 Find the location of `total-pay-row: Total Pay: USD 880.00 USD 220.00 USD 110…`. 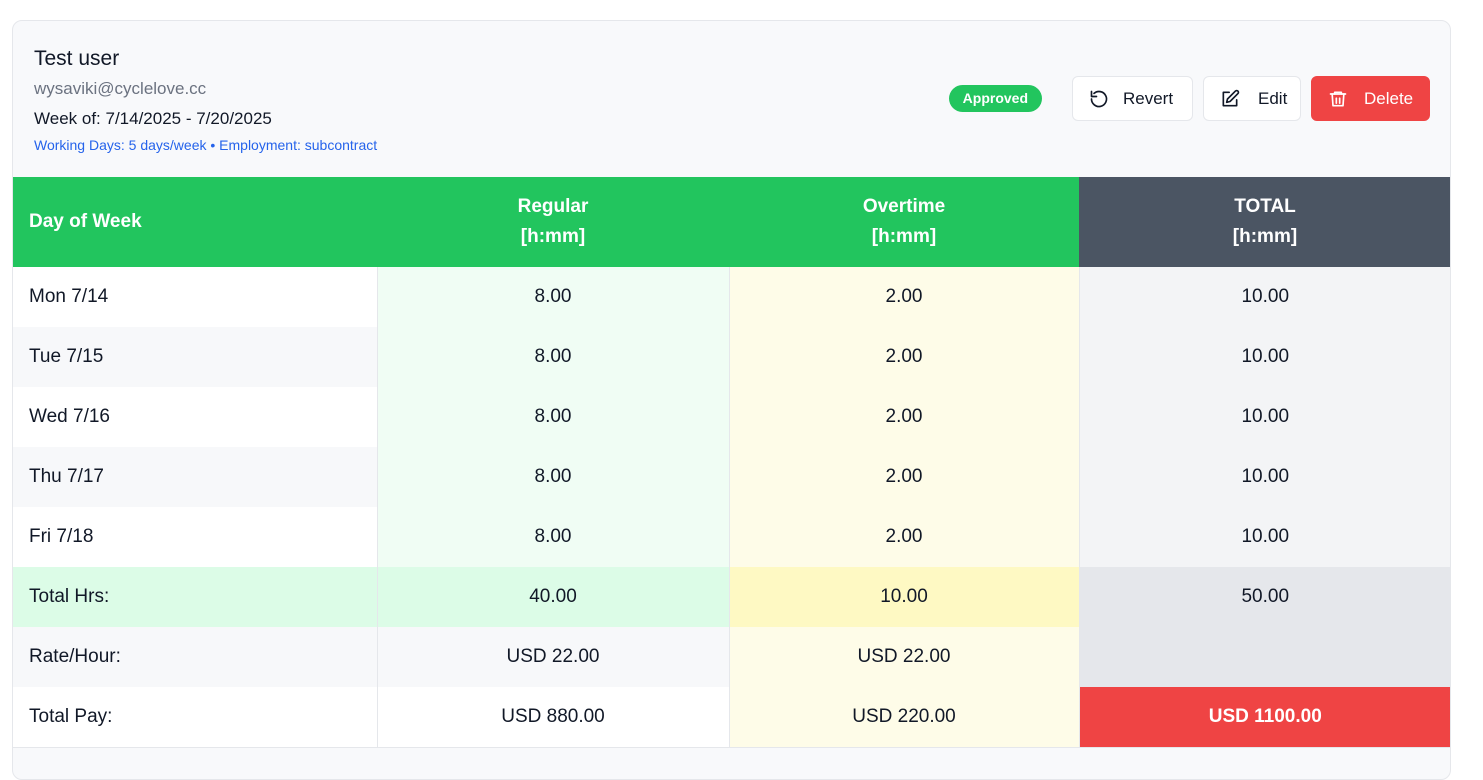

total-pay-row: Total Pay: USD 880.00 USD 220.00 USD 110… is located at coordinates (731, 717).